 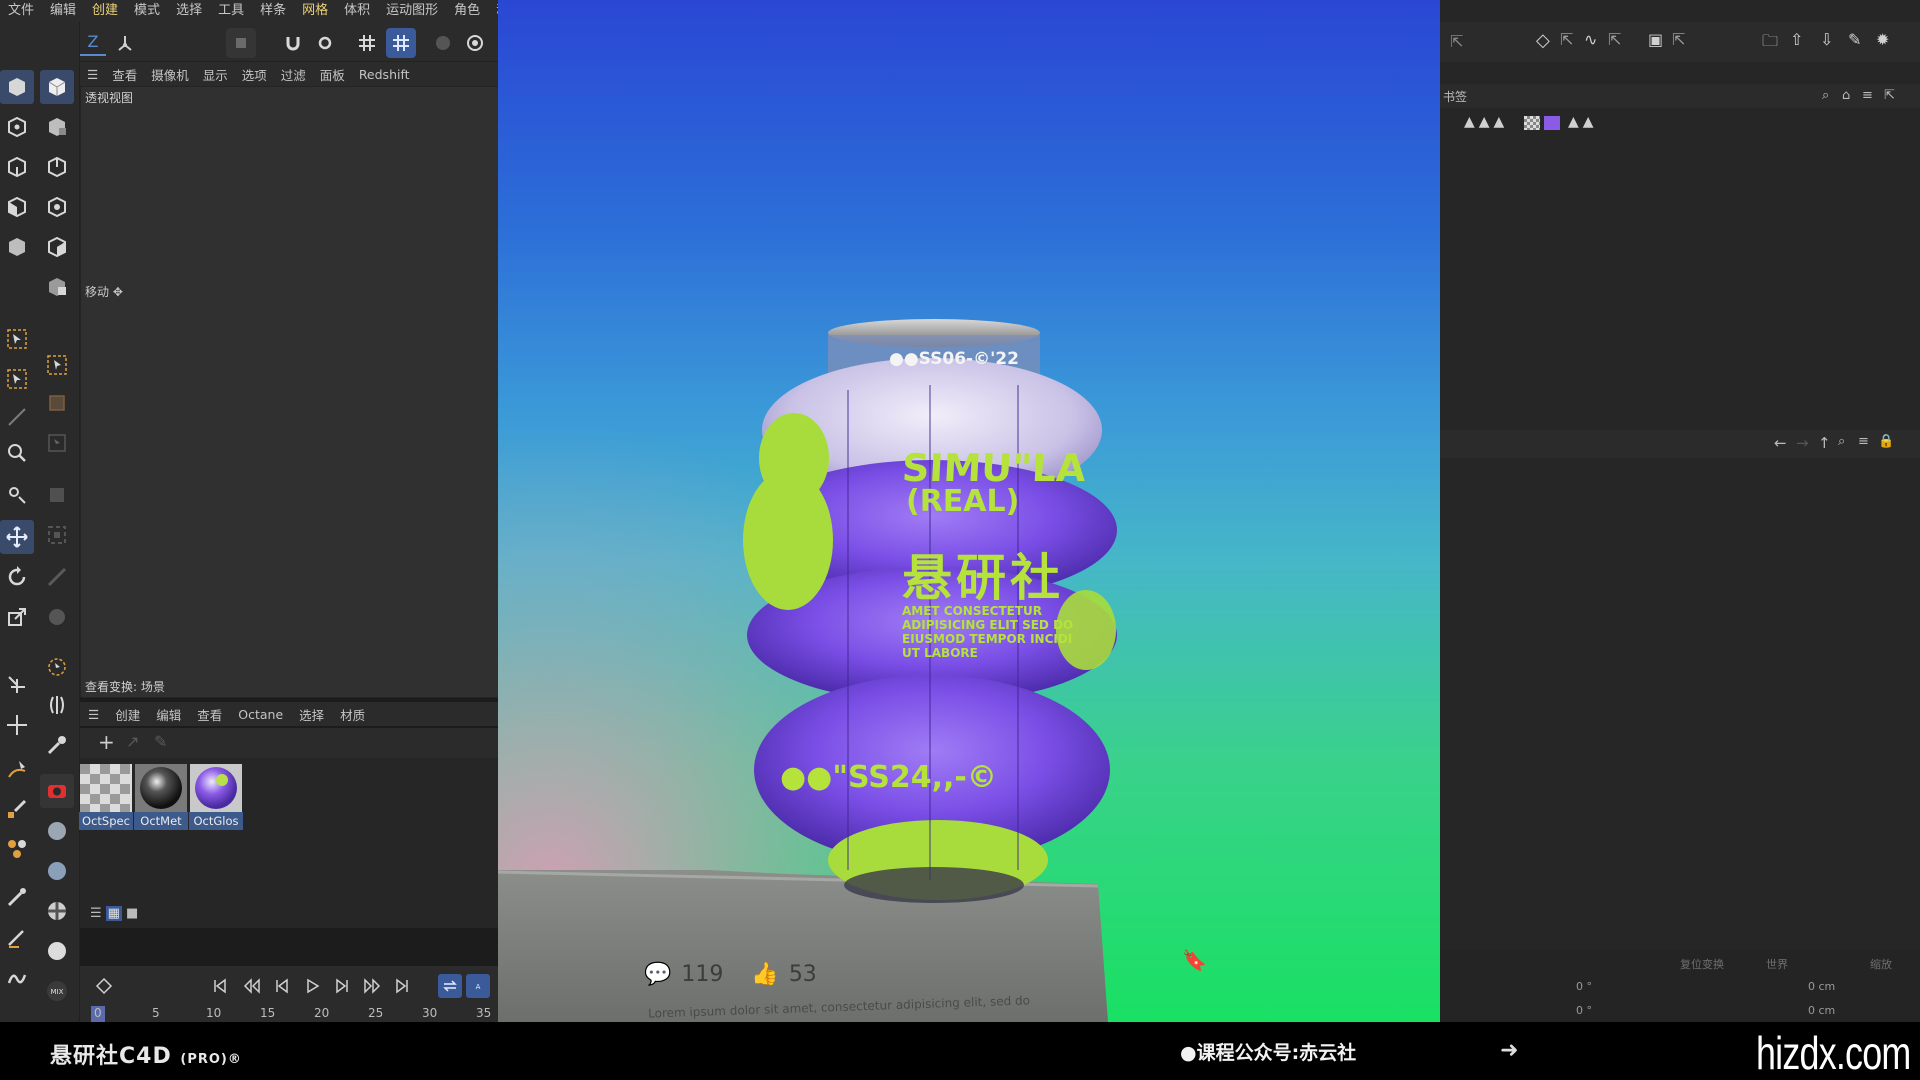 What do you see at coordinates (1846, 95) in the screenshot?
I see `home-icon: ⌂` at bounding box center [1846, 95].